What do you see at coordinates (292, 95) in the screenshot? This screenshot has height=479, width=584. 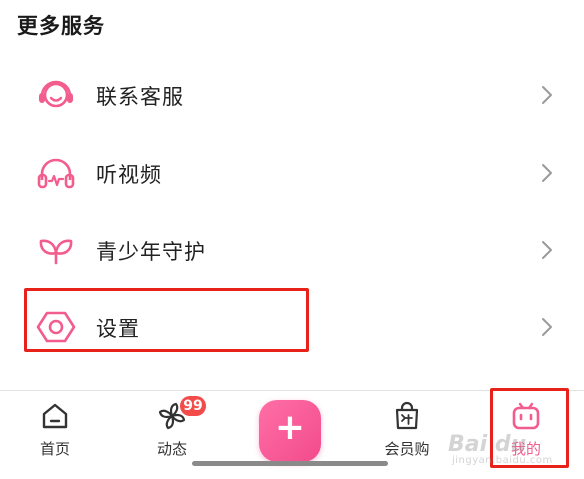 I see `menu-item-contact-service: 联系客服` at bounding box center [292, 95].